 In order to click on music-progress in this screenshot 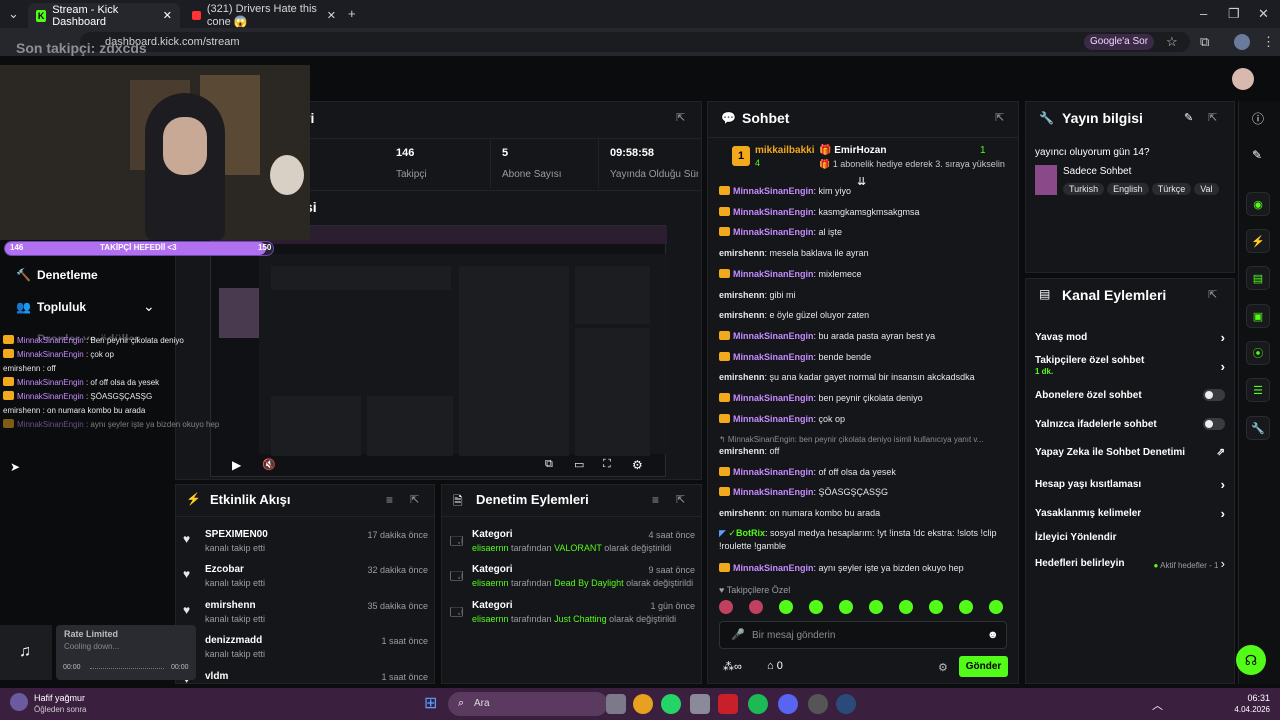, I will do `click(127, 668)`.